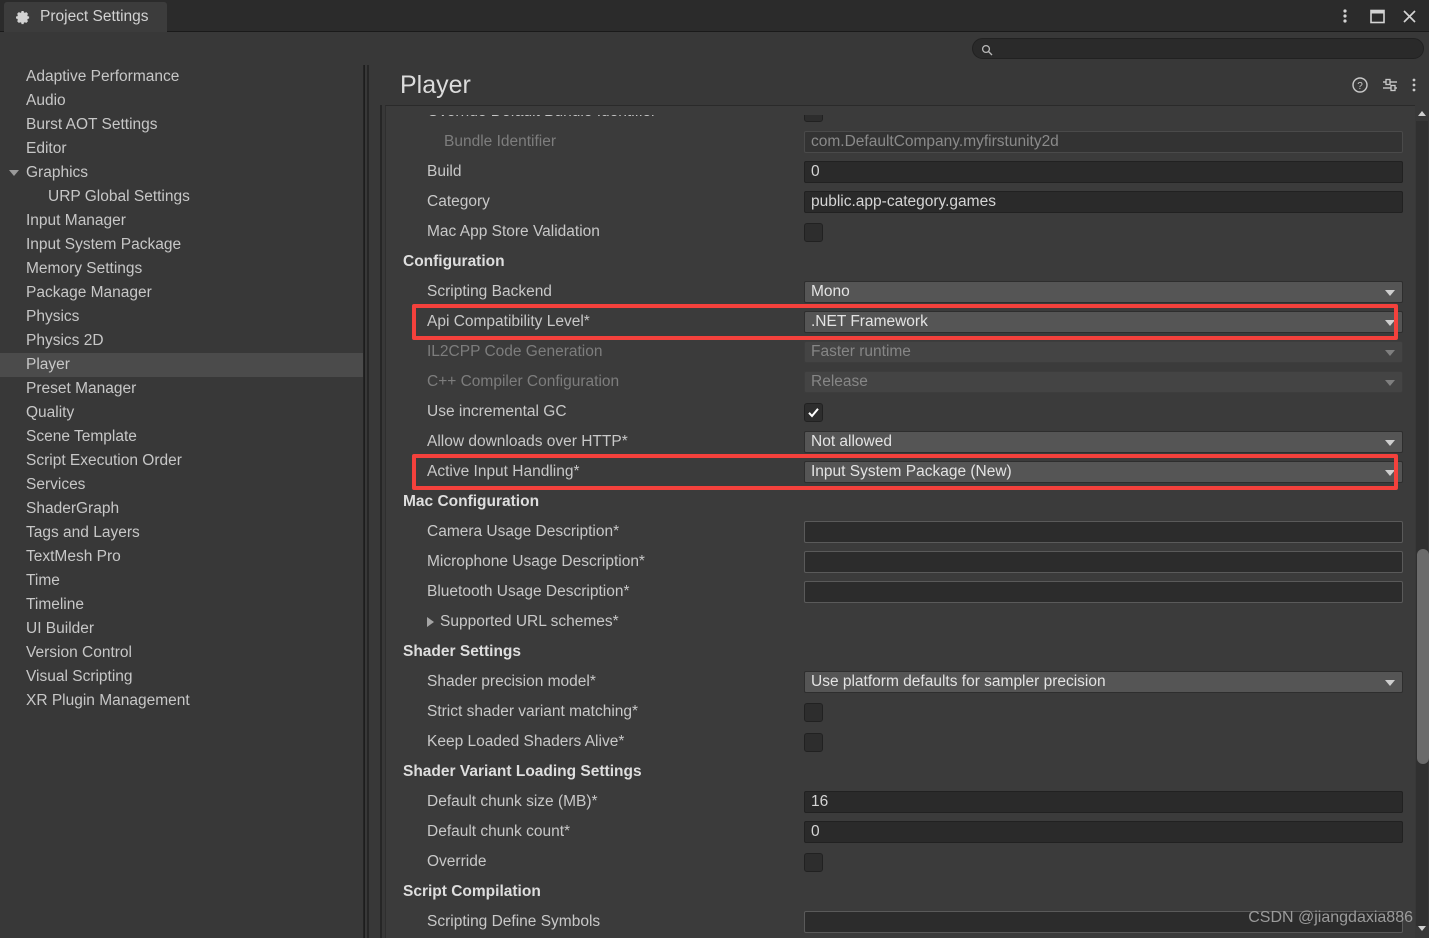 Image resolution: width=1429 pixels, height=938 pixels. What do you see at coordinates (1103, 832) in the screenshot?
I see `input-default-chunk-count: 0` at bounding box center [1103, 832].